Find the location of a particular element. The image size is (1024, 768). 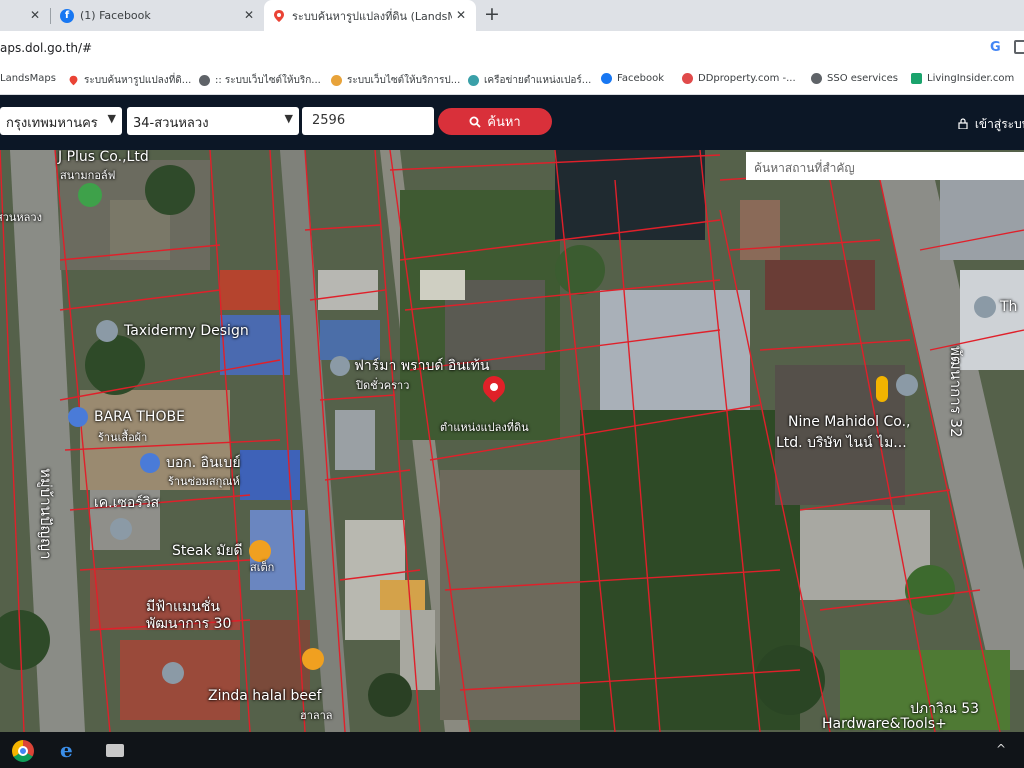

location-pin-icon is located at coordinates (494, 387).